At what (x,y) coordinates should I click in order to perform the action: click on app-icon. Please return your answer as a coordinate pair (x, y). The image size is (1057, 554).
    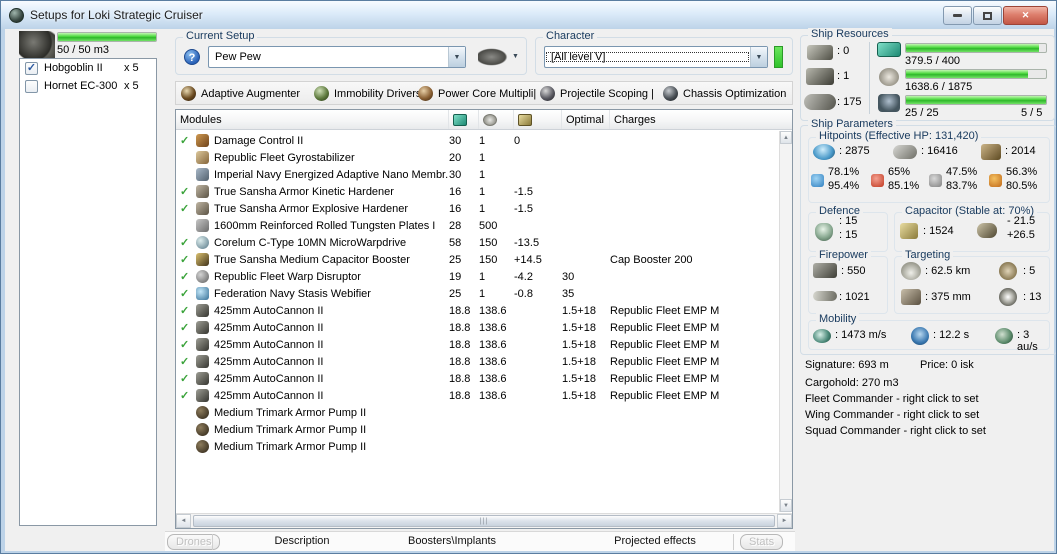
    Looking at the image, I should click on (16, 15).